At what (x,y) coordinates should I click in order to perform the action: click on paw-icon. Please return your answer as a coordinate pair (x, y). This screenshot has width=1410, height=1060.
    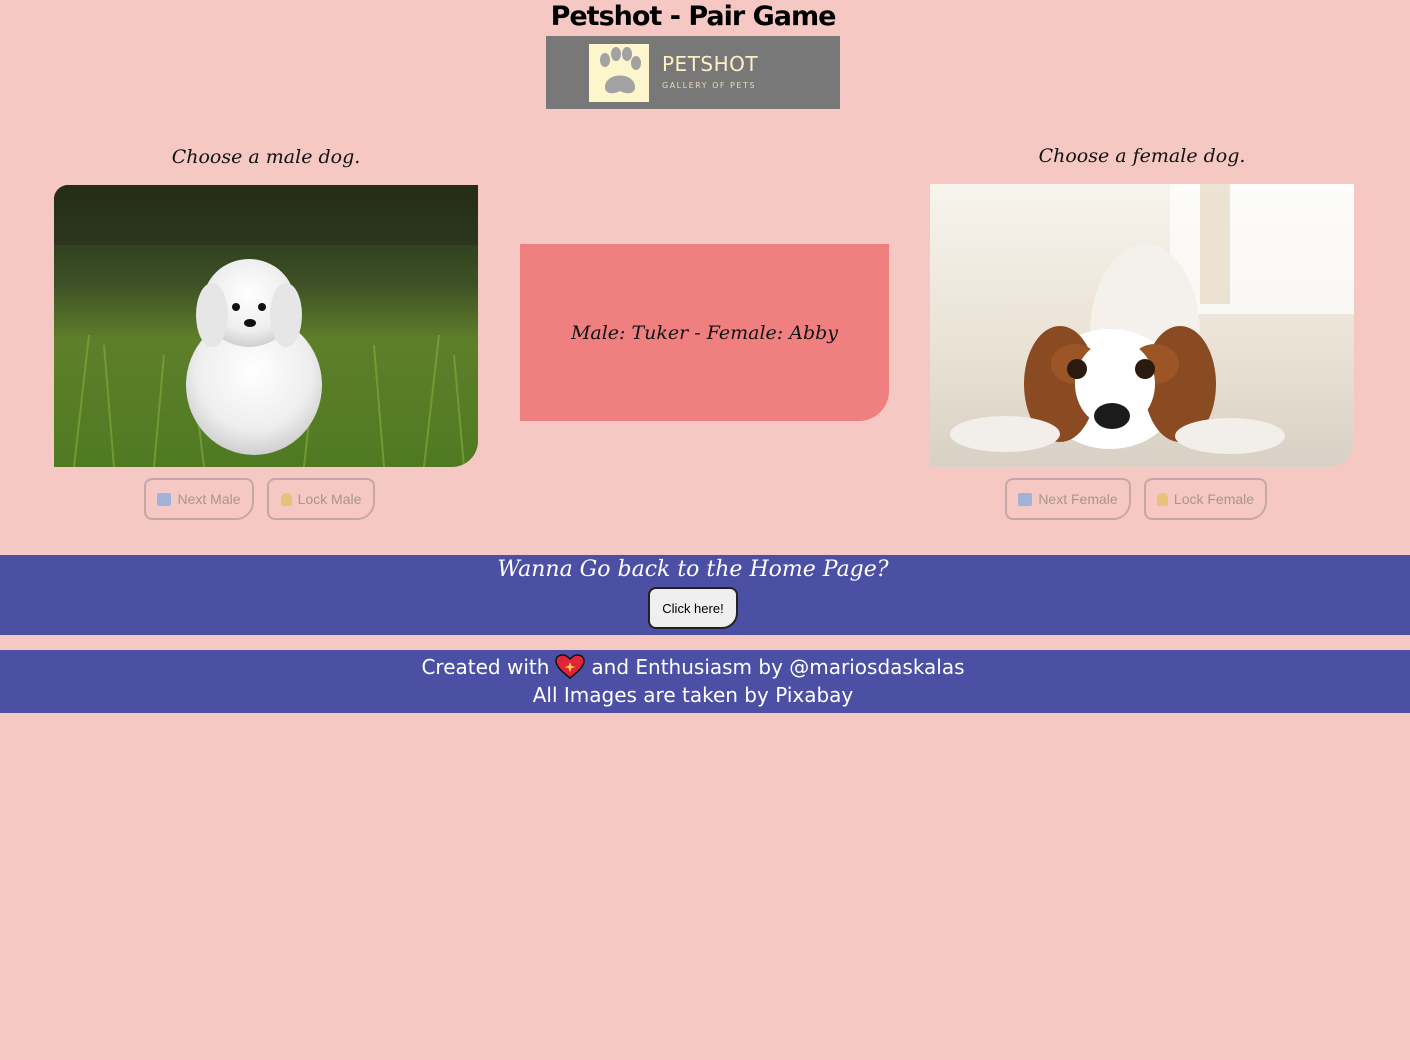
    Looking at the image, I should click on (619, 73).